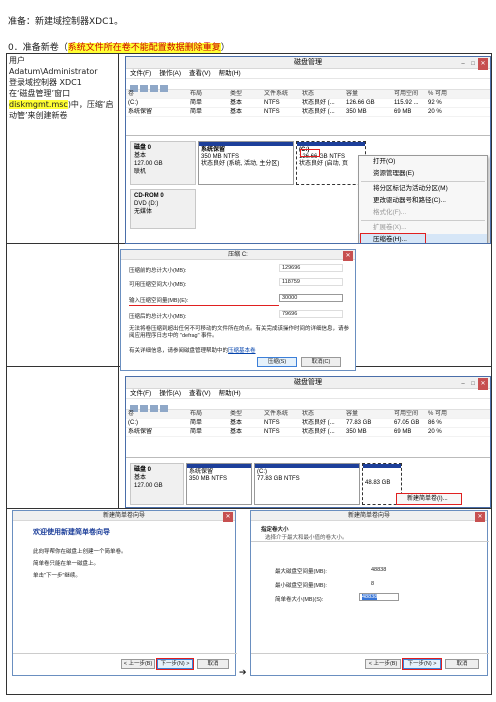 This screenshot has height=702, width=496. Describe the element at coordinates (321, 362) in the screenshot. I see `cancel-button: 取消(C)` at that location.